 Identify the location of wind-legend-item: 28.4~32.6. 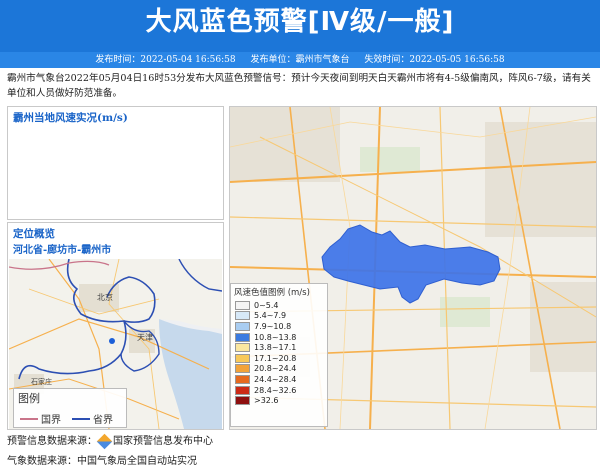
(279, 390).